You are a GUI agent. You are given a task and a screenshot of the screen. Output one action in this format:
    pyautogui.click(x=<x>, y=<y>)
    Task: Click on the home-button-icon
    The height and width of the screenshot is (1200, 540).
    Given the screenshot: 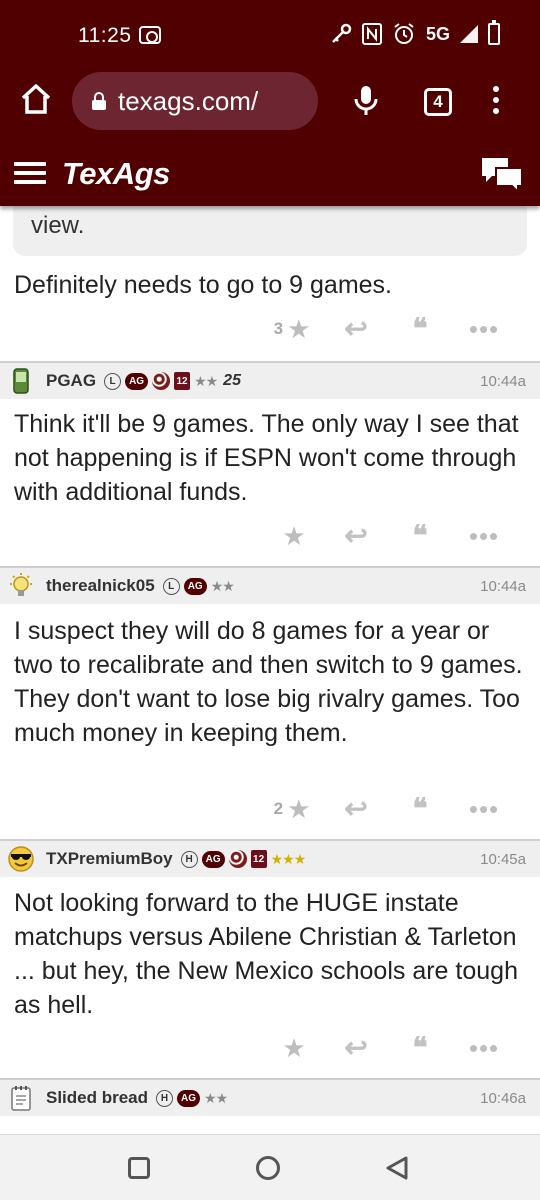 What is the action you would take?
    pyautogui.click(x=268, y=1168)
    